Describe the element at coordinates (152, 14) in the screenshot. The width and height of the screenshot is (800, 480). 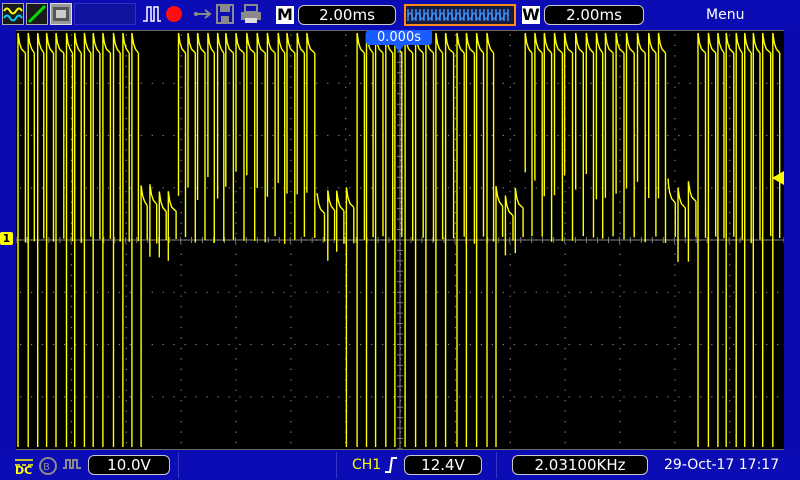
I see `pulse-icon` at that location.